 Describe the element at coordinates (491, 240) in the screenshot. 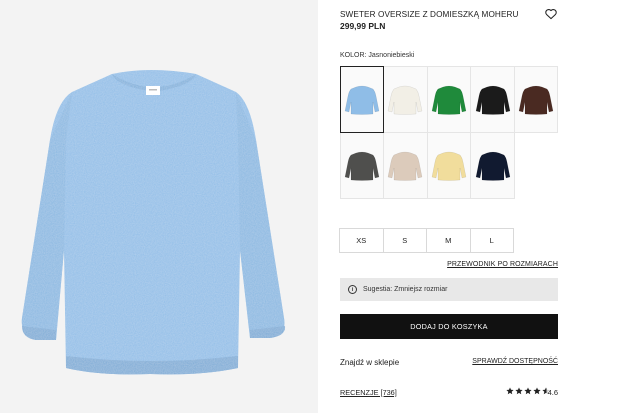

I see `size-option: L` at that location.